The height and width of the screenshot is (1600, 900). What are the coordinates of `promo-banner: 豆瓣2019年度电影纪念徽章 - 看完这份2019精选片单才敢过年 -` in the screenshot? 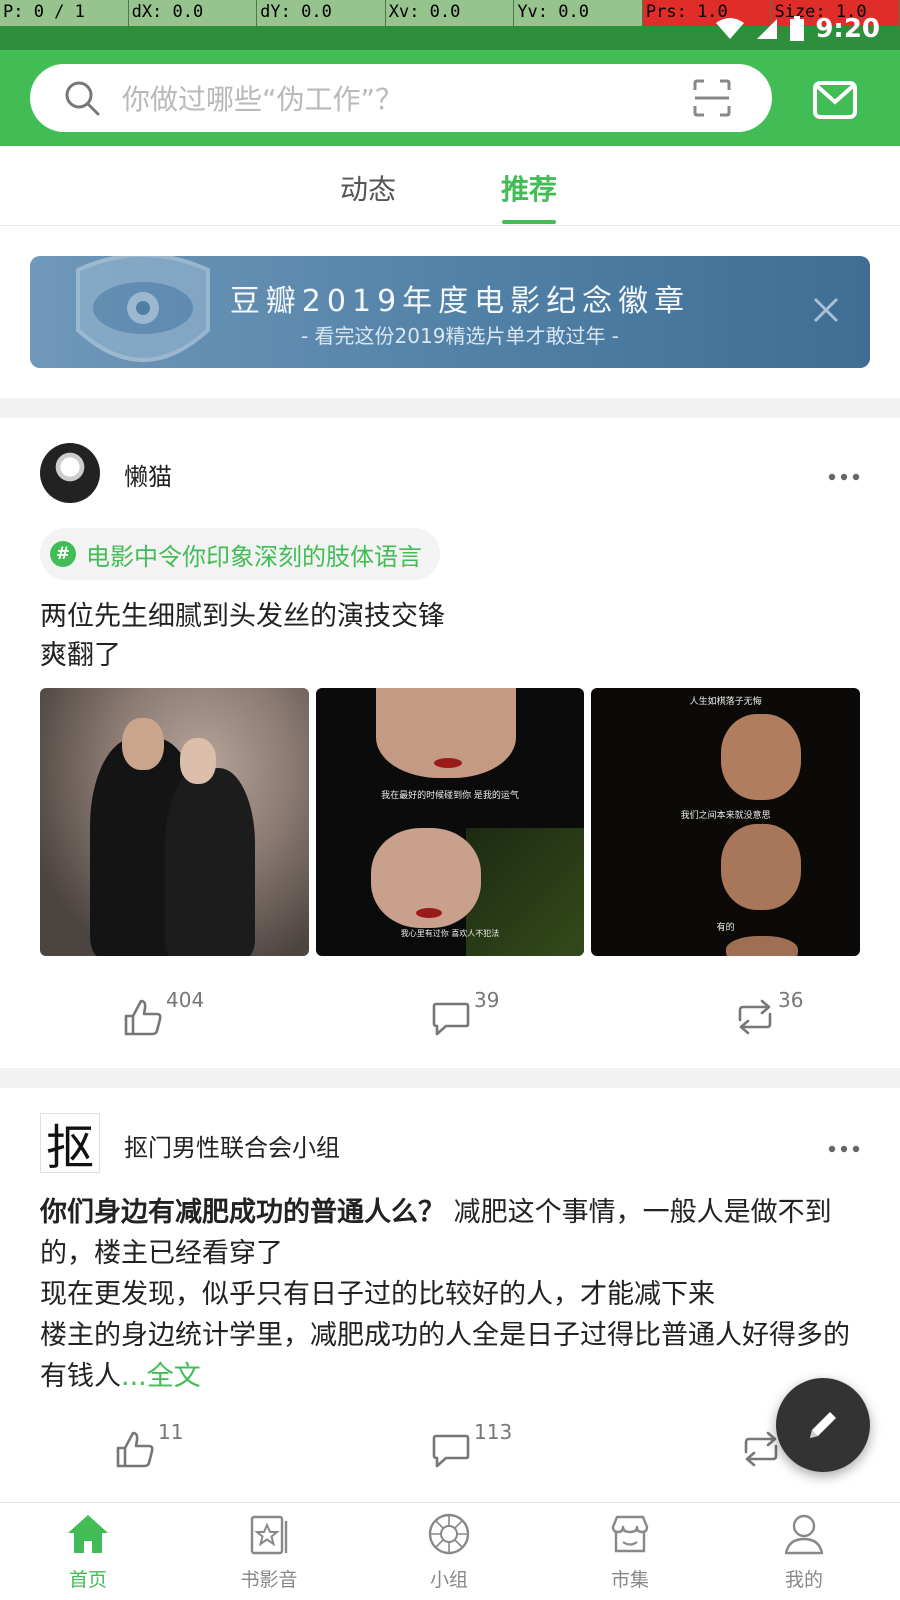 It's located at (450, 312).